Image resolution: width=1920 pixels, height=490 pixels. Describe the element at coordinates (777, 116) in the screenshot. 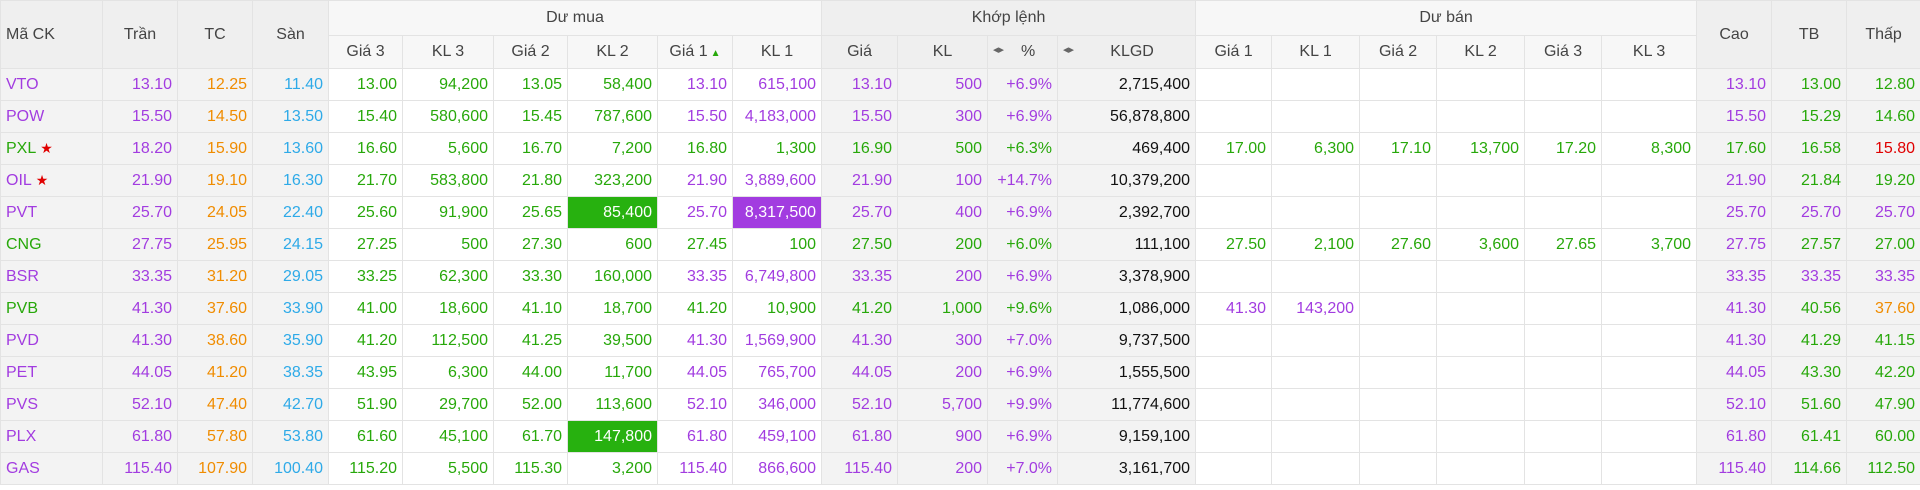

I see `bid-vol1-cell: 4,183,000` at that location.